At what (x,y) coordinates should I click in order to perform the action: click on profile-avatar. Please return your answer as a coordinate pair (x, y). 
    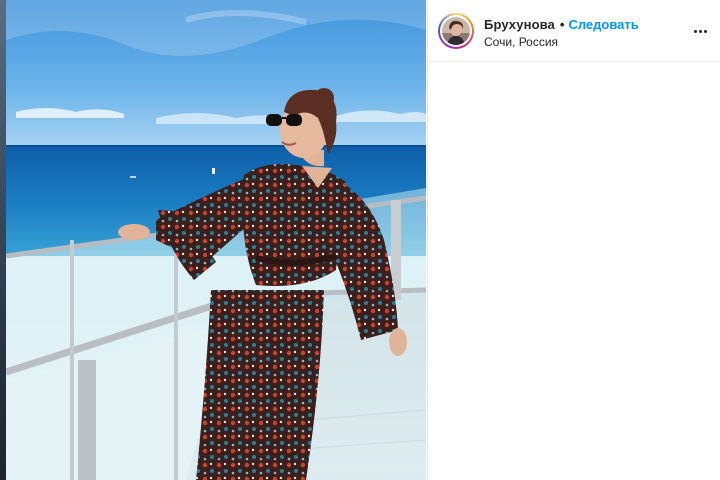
    Looking at the image, I should click on (456, 31).